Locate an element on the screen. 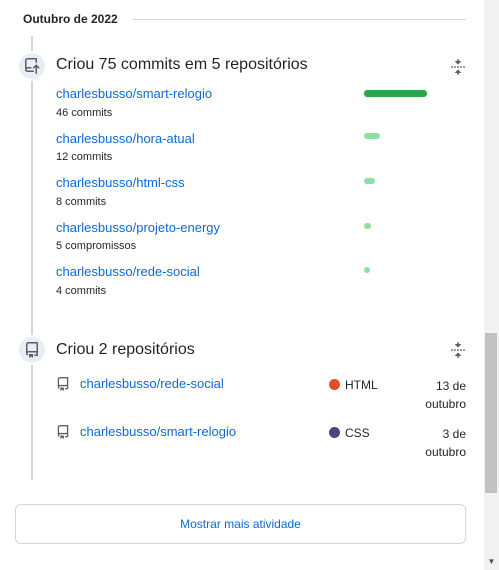  date-day: 3 de is located at coordinates (454, 434).